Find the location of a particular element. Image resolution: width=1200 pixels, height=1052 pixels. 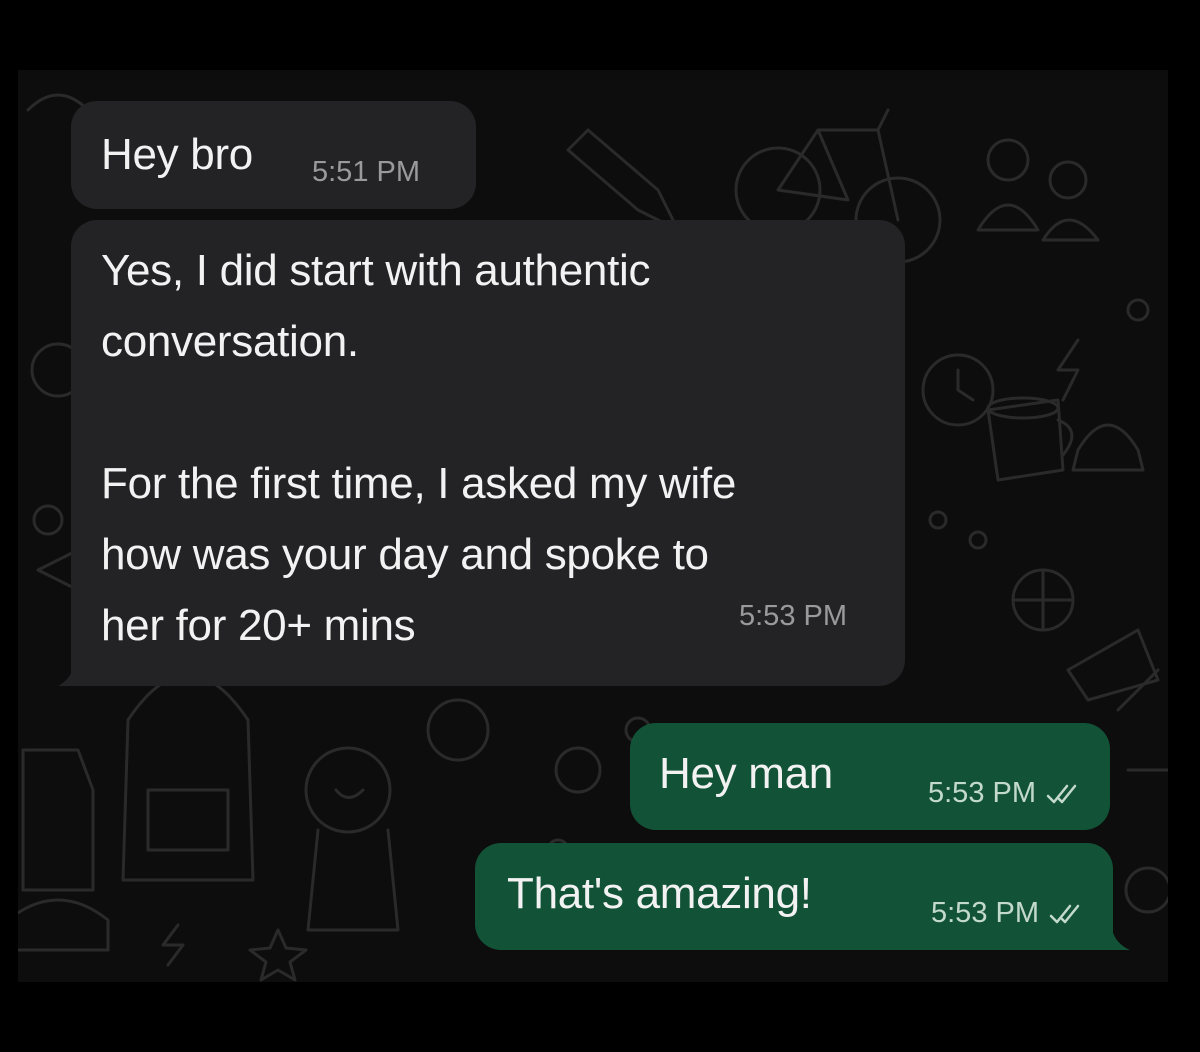

message-bubble-incoming: Hey bro 5:51 PM is located at coordinates (273, 155).